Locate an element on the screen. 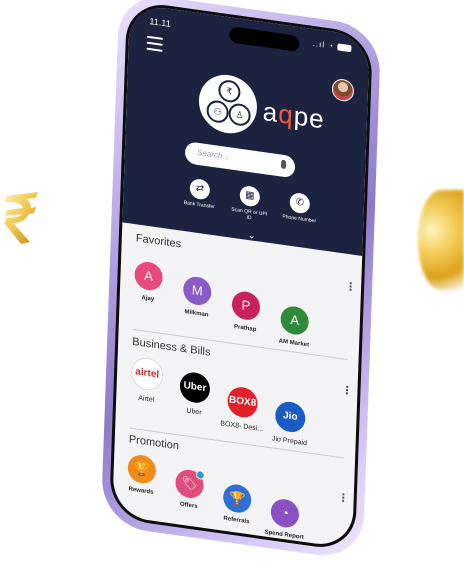 Image resolution: width=464 pixels, height=561 pixels. bank-transfer-label: Bank Transfer is located at coordinates (199, 205).